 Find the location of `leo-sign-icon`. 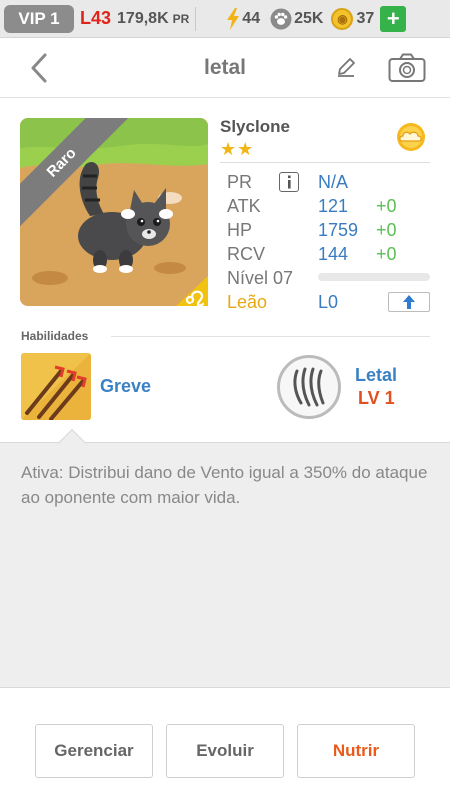

leo-sign-icon is located at coordinates (192, 291).